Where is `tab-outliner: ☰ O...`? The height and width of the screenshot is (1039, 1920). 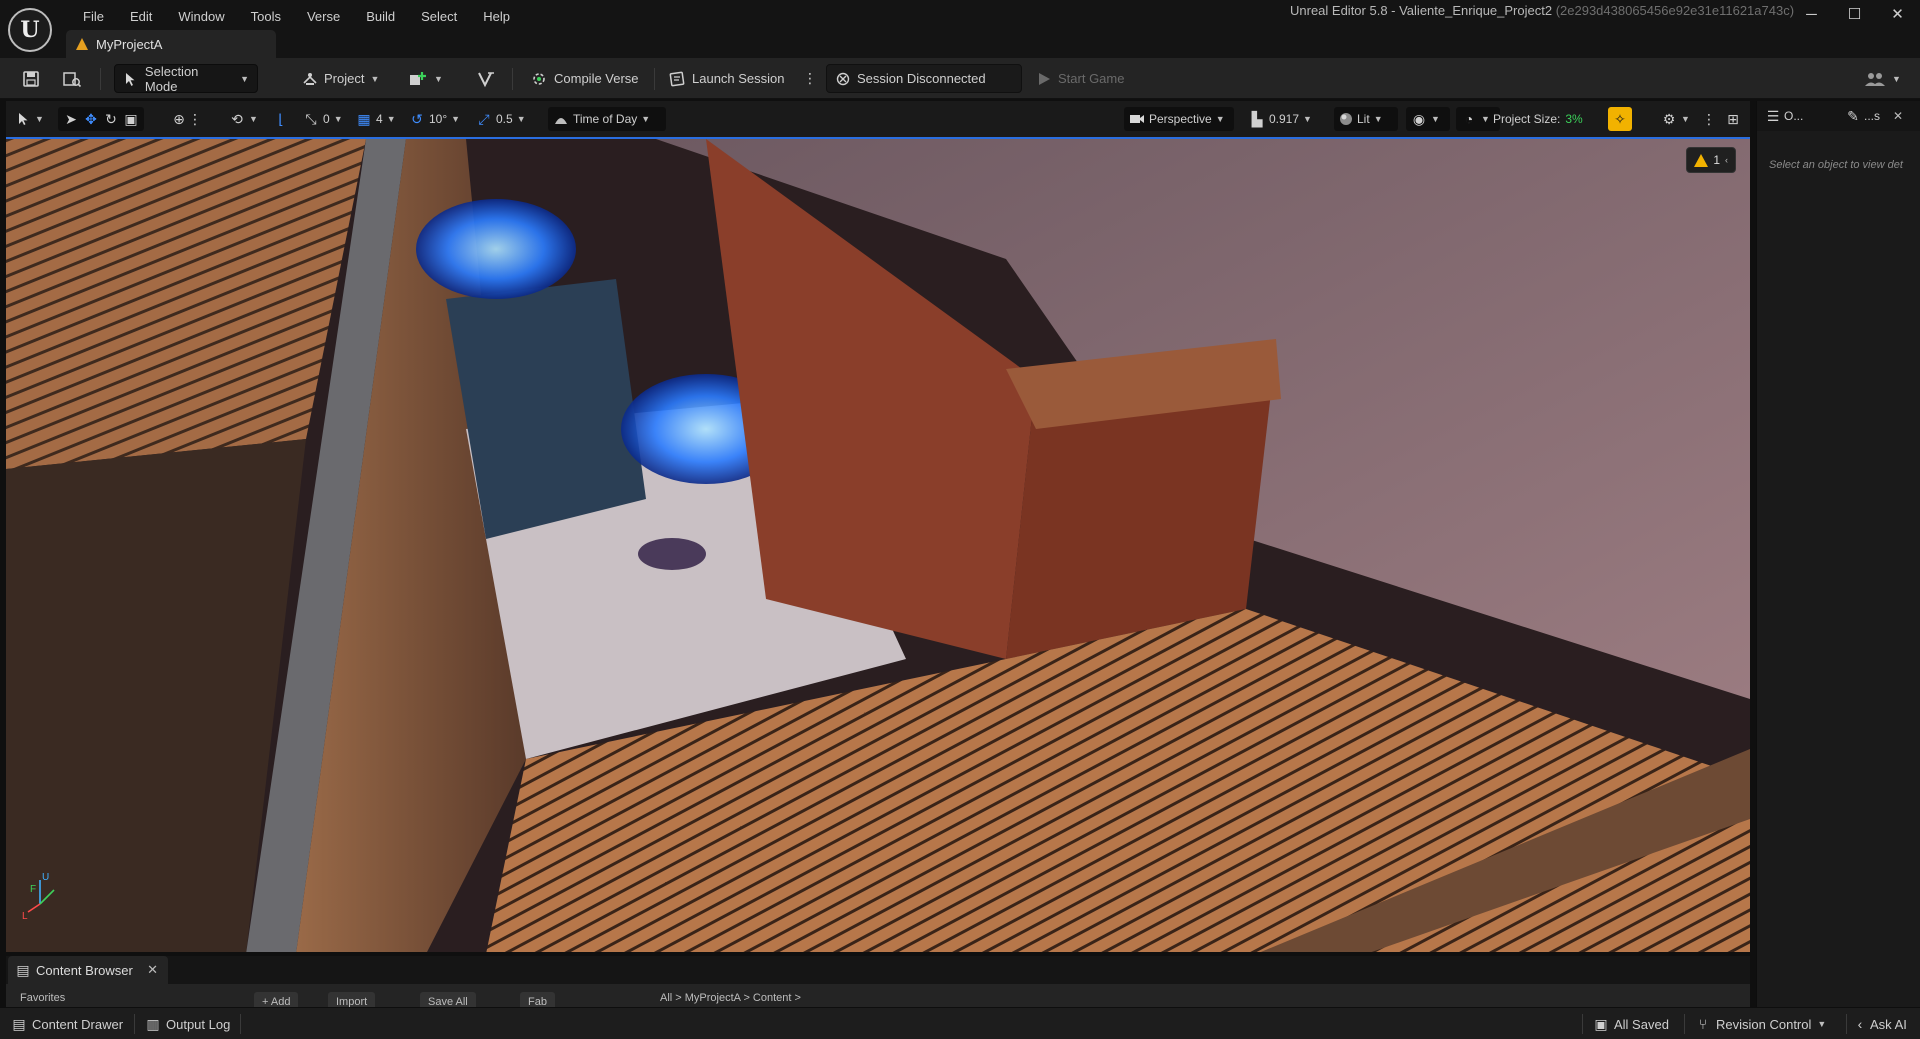
tab-outliner: ☰ O... is located at coordinates (1785, 116).